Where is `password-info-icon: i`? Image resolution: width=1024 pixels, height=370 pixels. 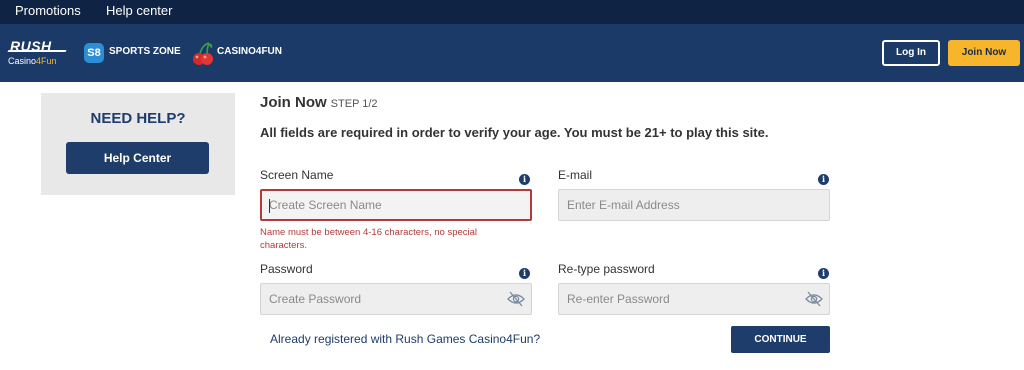
password-info-icon: i is located at coordinates (524, 273).